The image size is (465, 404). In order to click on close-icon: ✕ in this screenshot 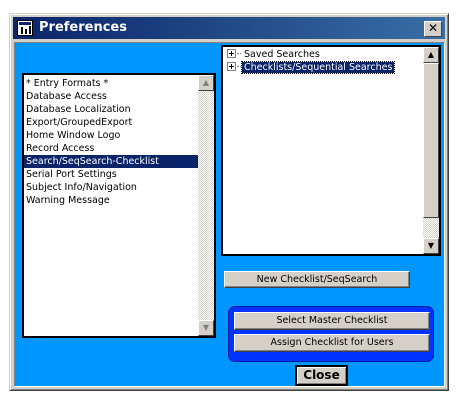, I will do `click(433, 28)`.